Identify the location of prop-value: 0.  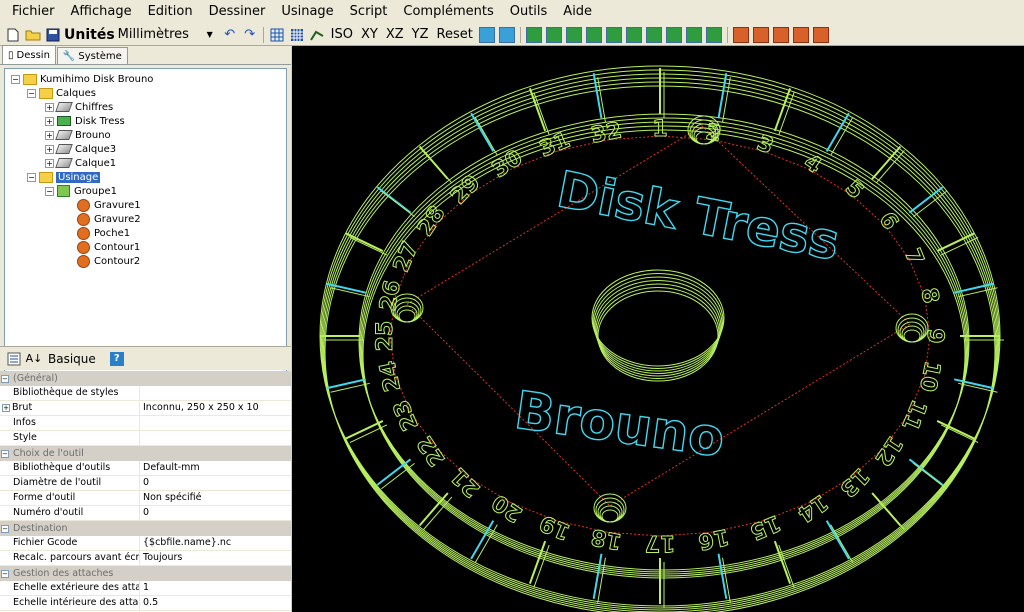
(215, 483).